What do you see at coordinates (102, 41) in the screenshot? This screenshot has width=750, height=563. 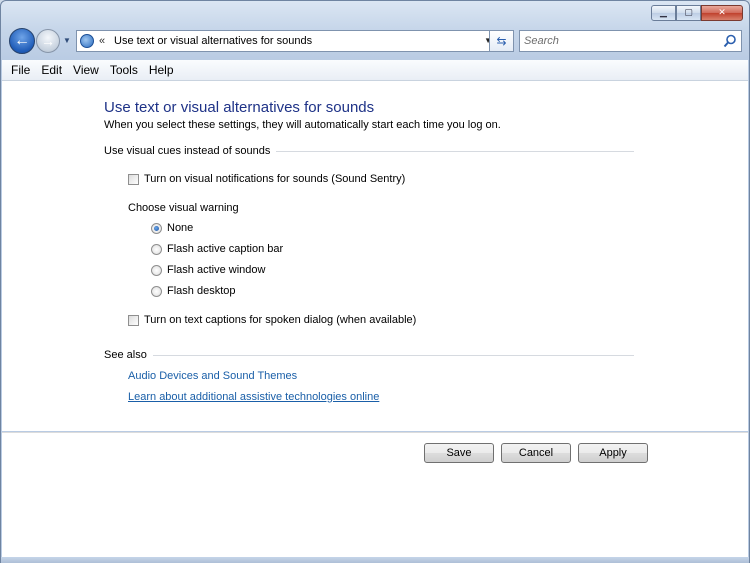 I see `breadcrumb-chevron: «` at bounding box center [102, 41].